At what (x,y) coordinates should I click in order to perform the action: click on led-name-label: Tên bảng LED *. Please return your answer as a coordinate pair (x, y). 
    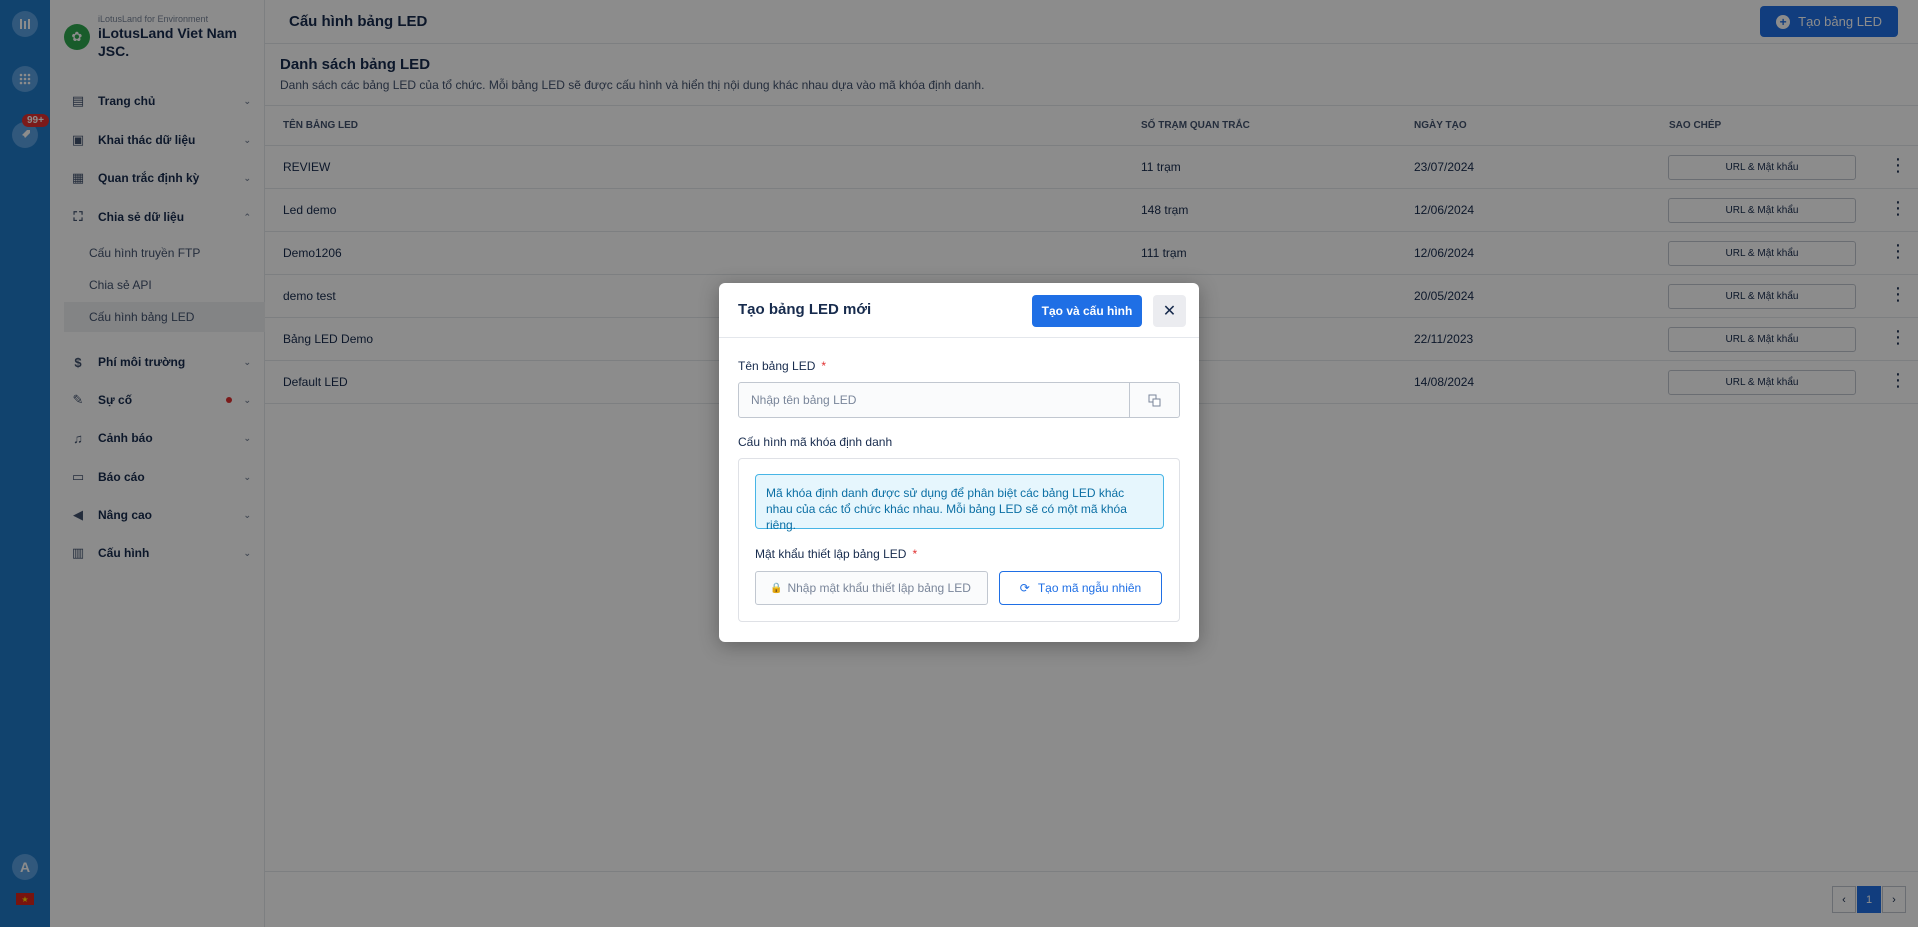
    Looking at the image, I should click on (782, 366).